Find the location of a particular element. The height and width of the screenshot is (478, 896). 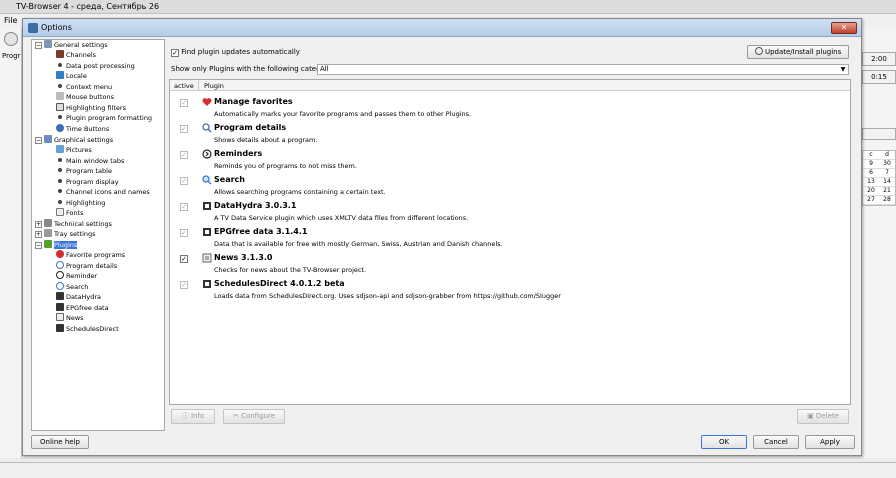

reminder-icon is located at coordinates (207, 154).